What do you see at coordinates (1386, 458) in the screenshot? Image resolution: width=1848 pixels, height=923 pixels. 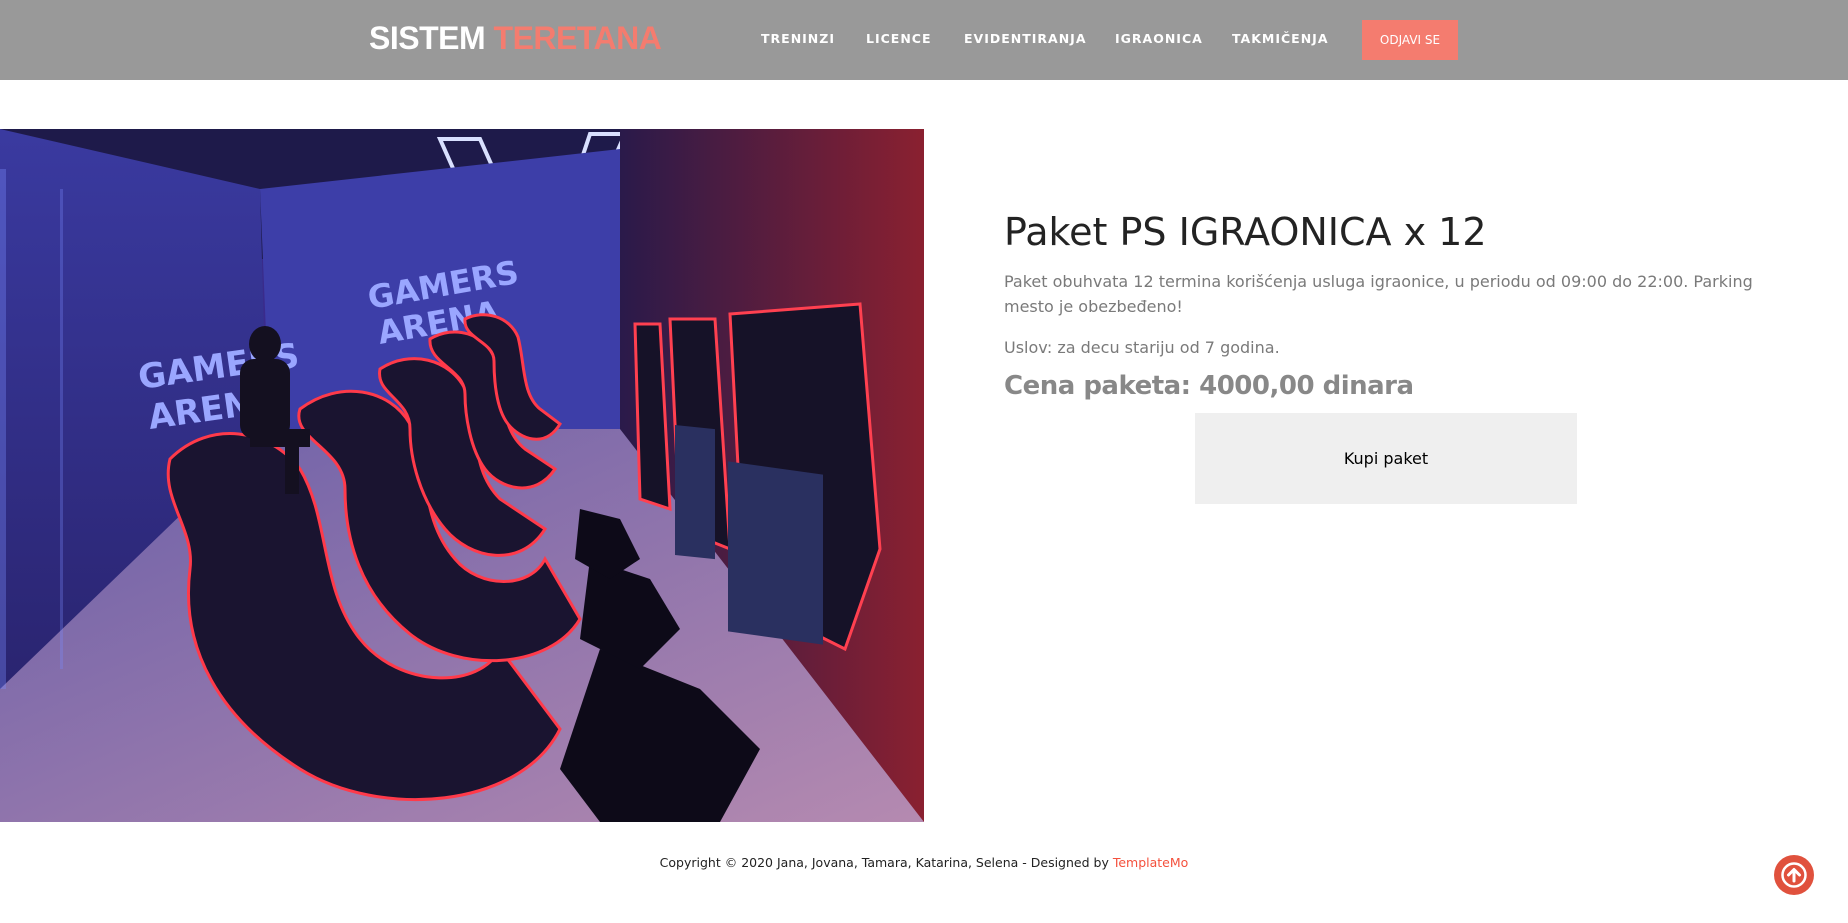 I see `buy-package-button: Kupi paket` at bounding box center [1386, 458].